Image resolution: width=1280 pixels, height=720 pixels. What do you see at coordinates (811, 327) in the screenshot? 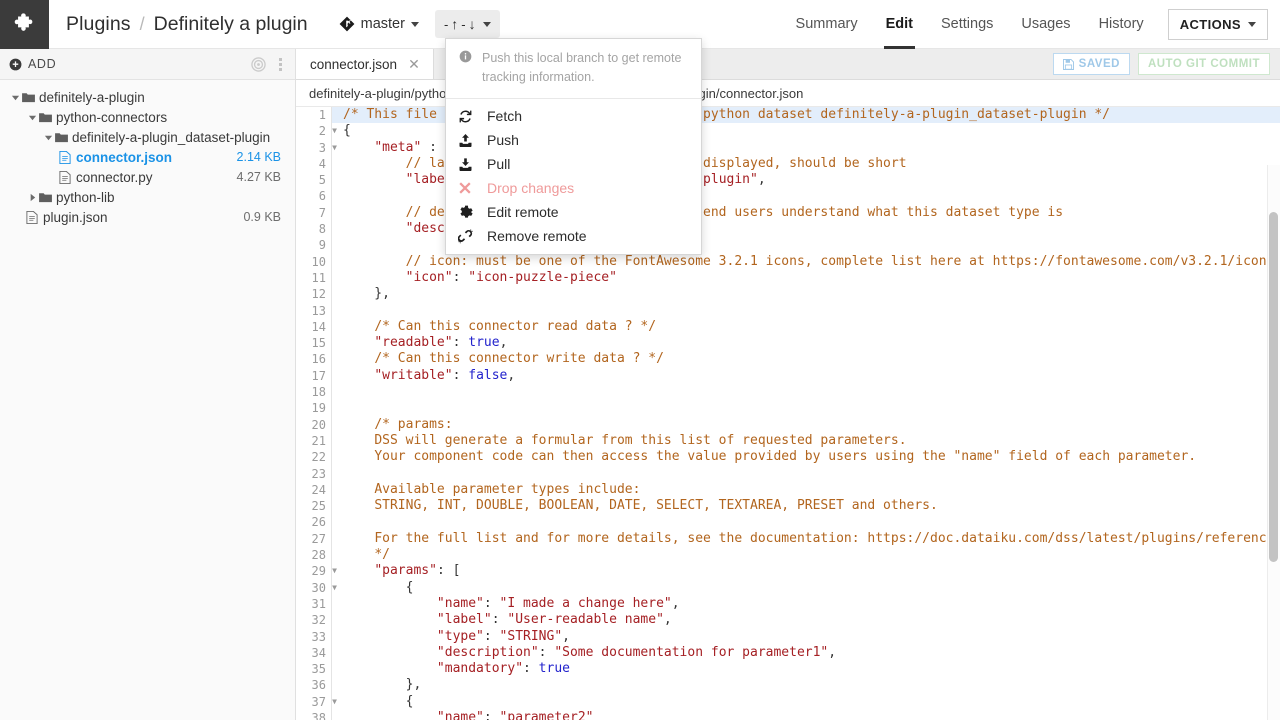
I see `code-line: /* Can this connector read data ? */` at bounding box center [811, 327].